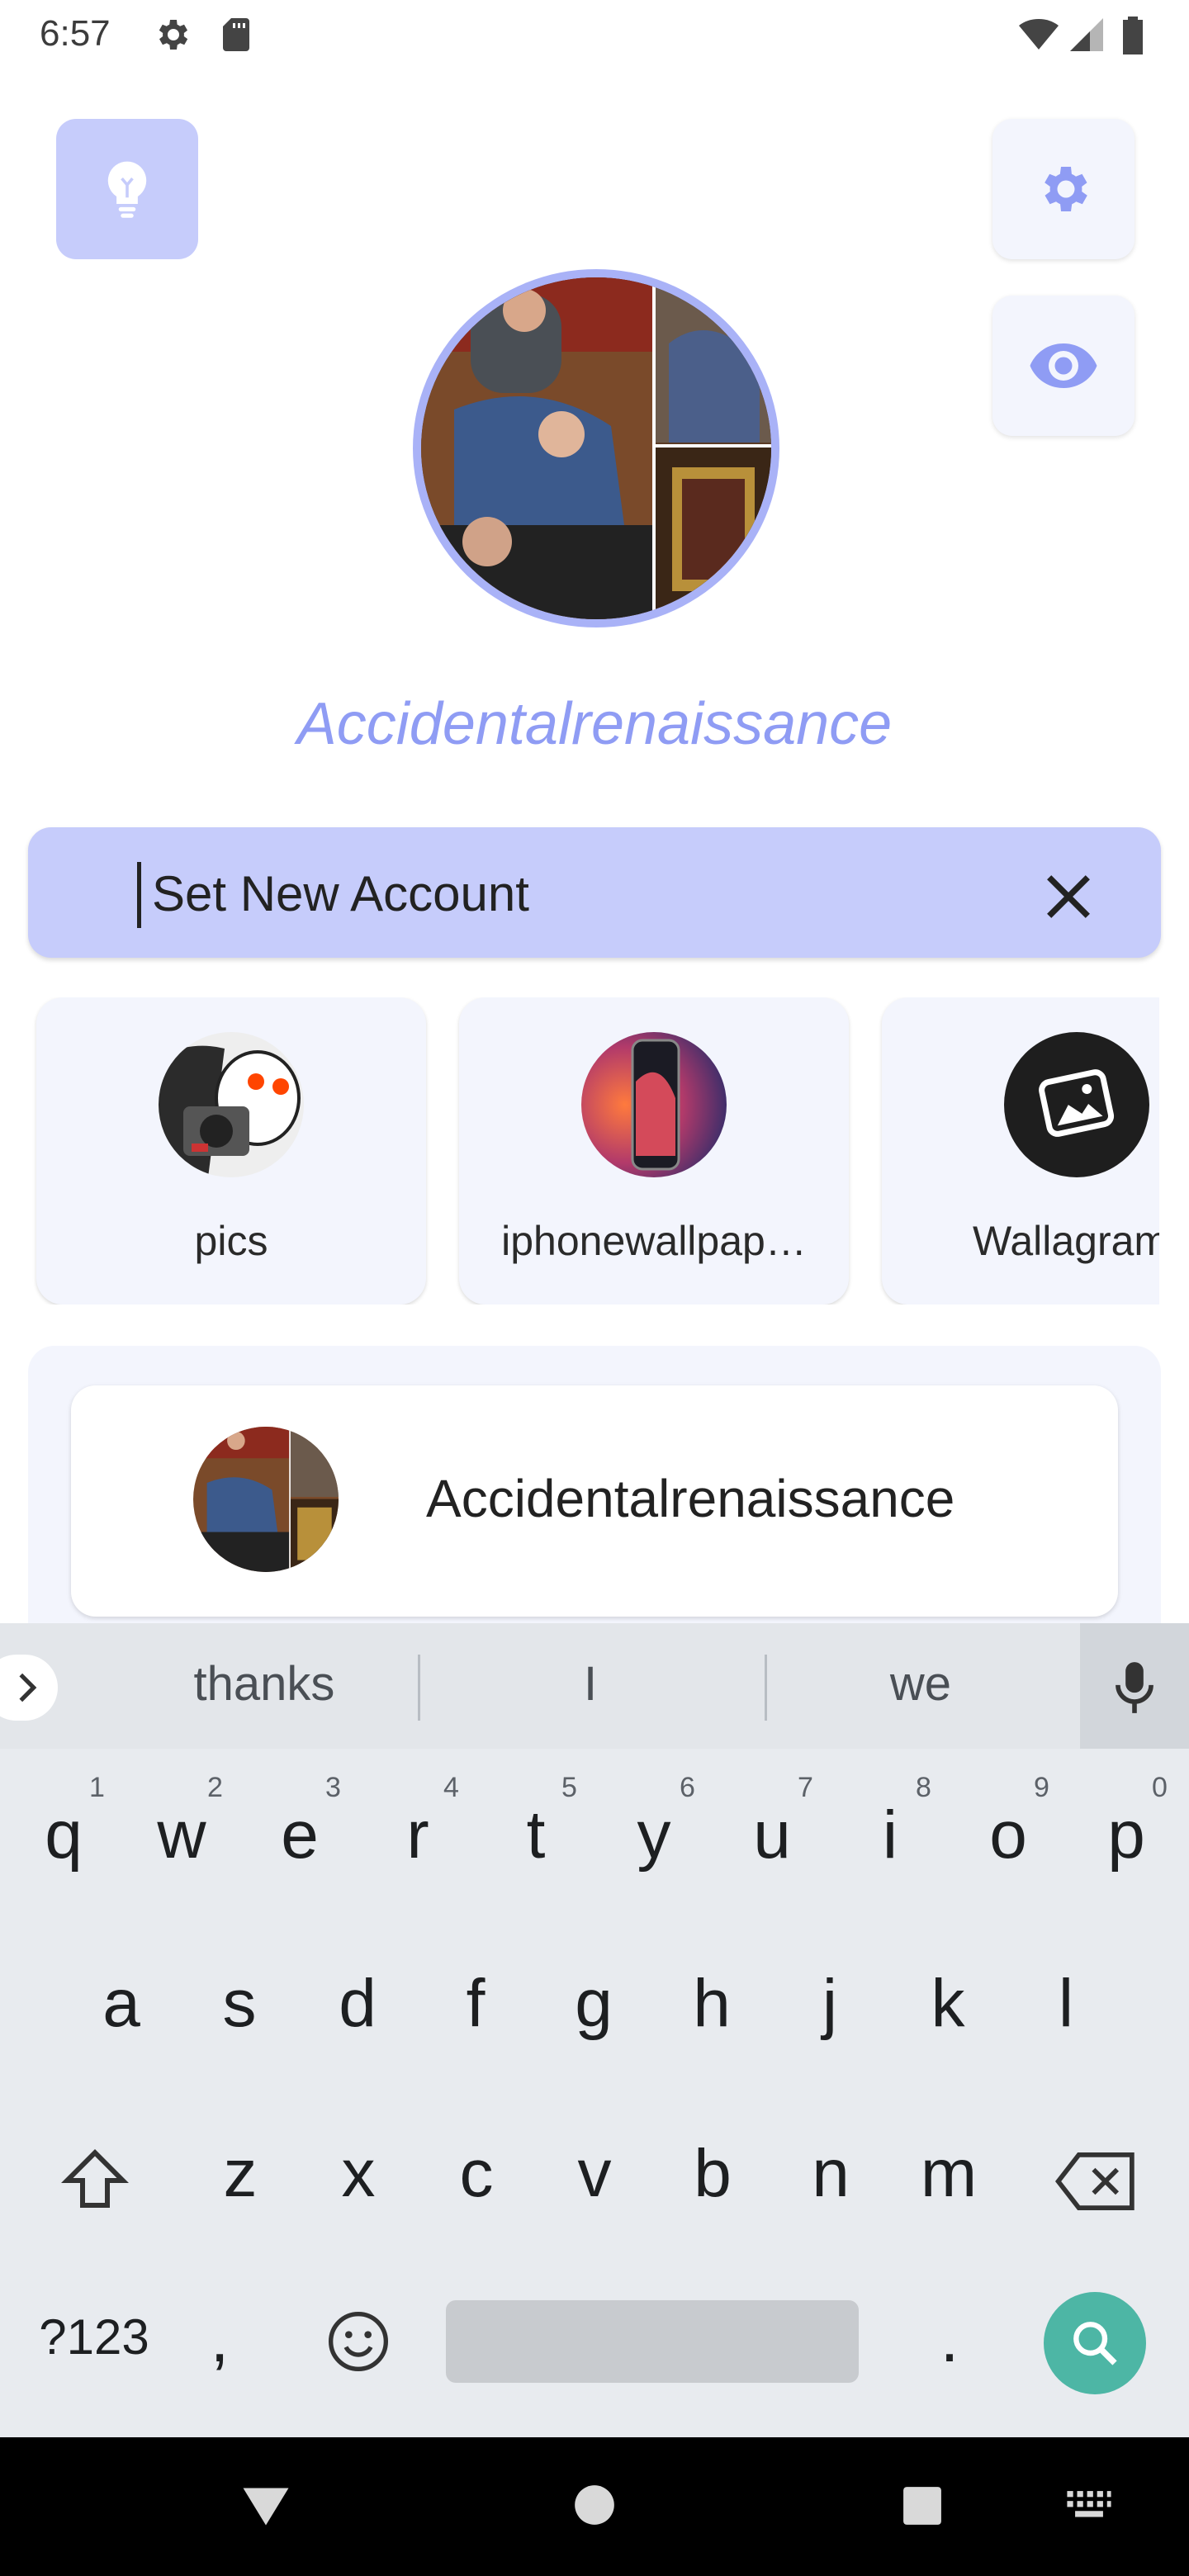  I want to click on result-name: Accidentalrenaissance, so click(690, 1498).